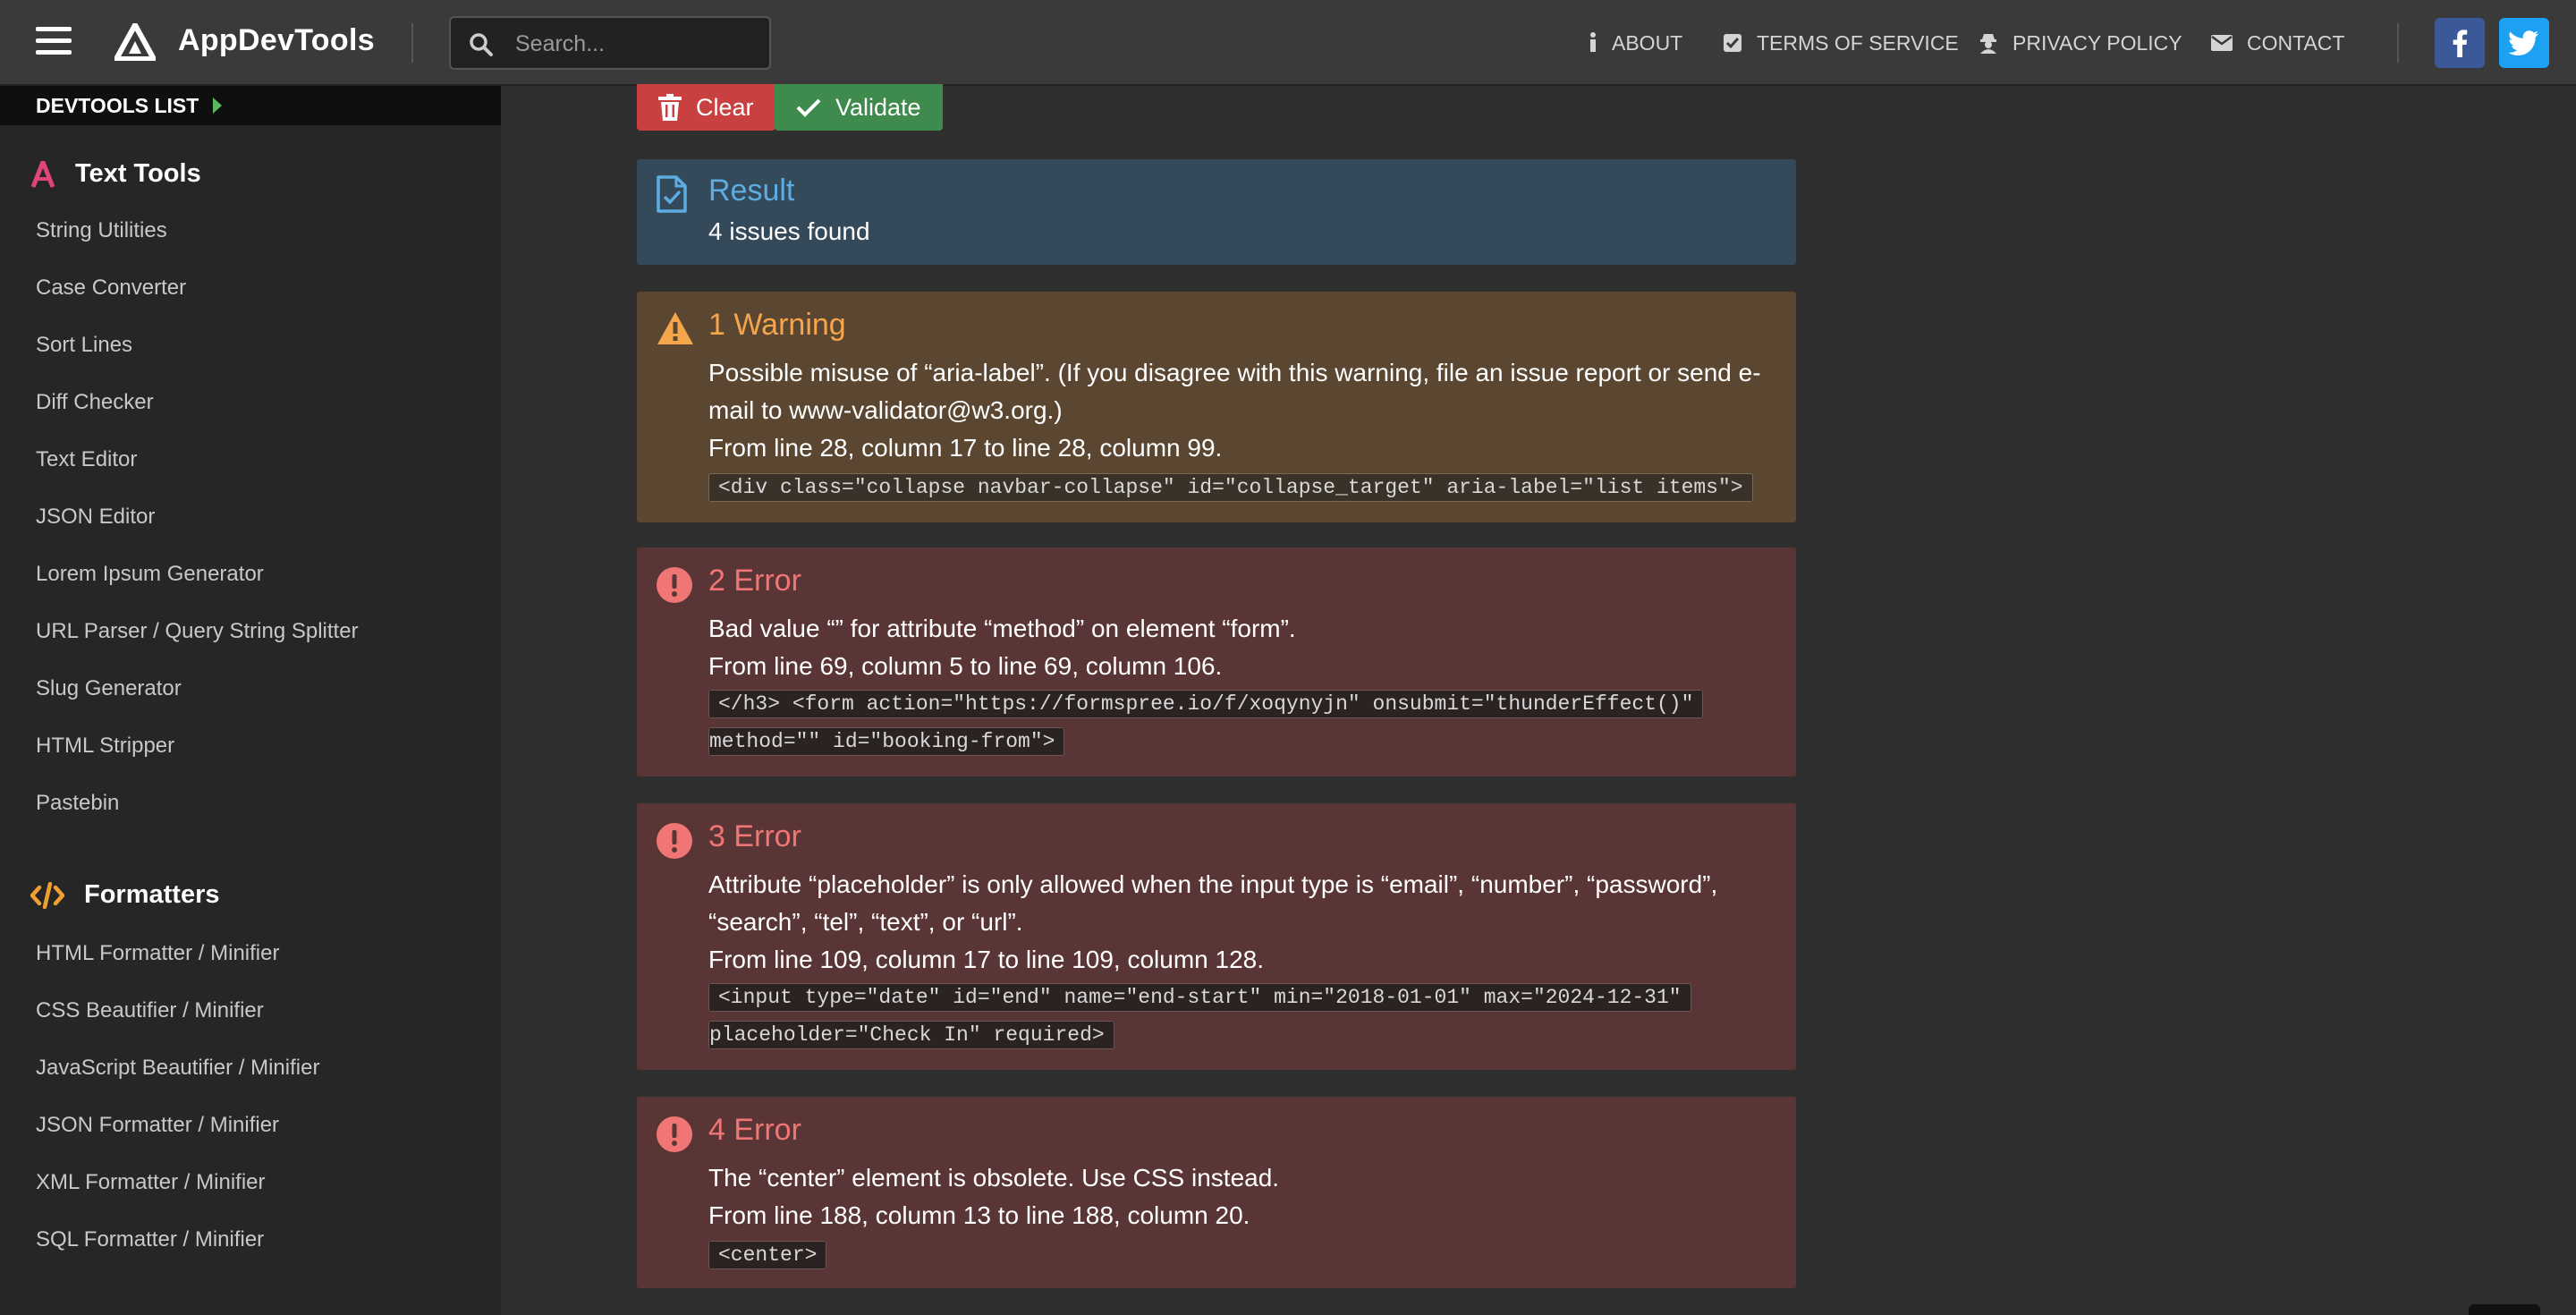 Image resolution: width=2576 pixels, height=1315 pixels. Describe the element at coordinates (2222, 43) in the screenshot. I see `envelope-icon` at that location.